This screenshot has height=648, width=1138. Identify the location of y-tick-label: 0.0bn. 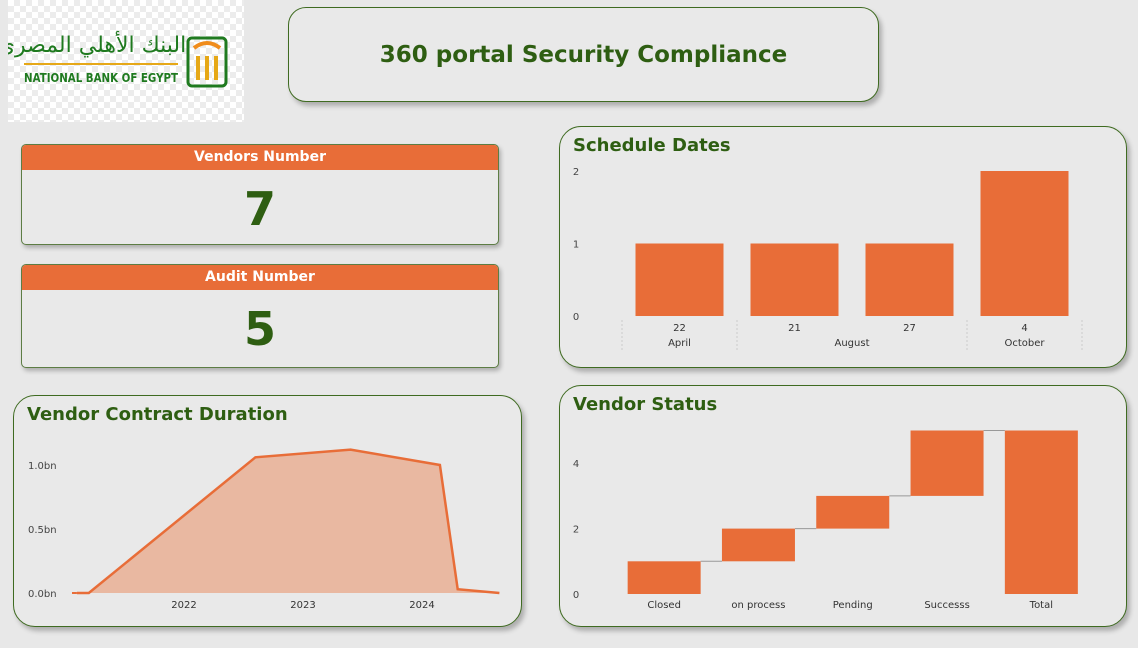
(42, 594).